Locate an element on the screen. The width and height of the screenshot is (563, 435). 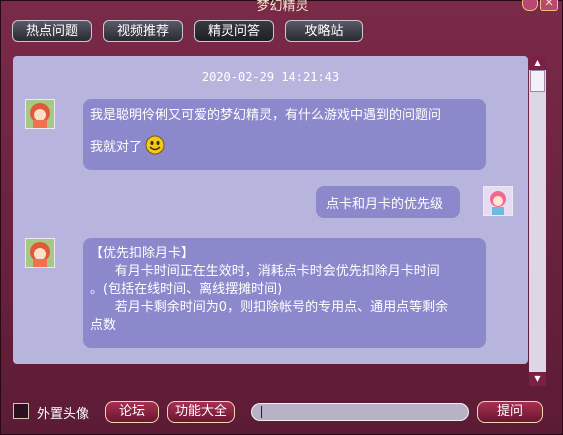
tab-video-recommend: 视频推荐 is located at coordinates (143, 31).